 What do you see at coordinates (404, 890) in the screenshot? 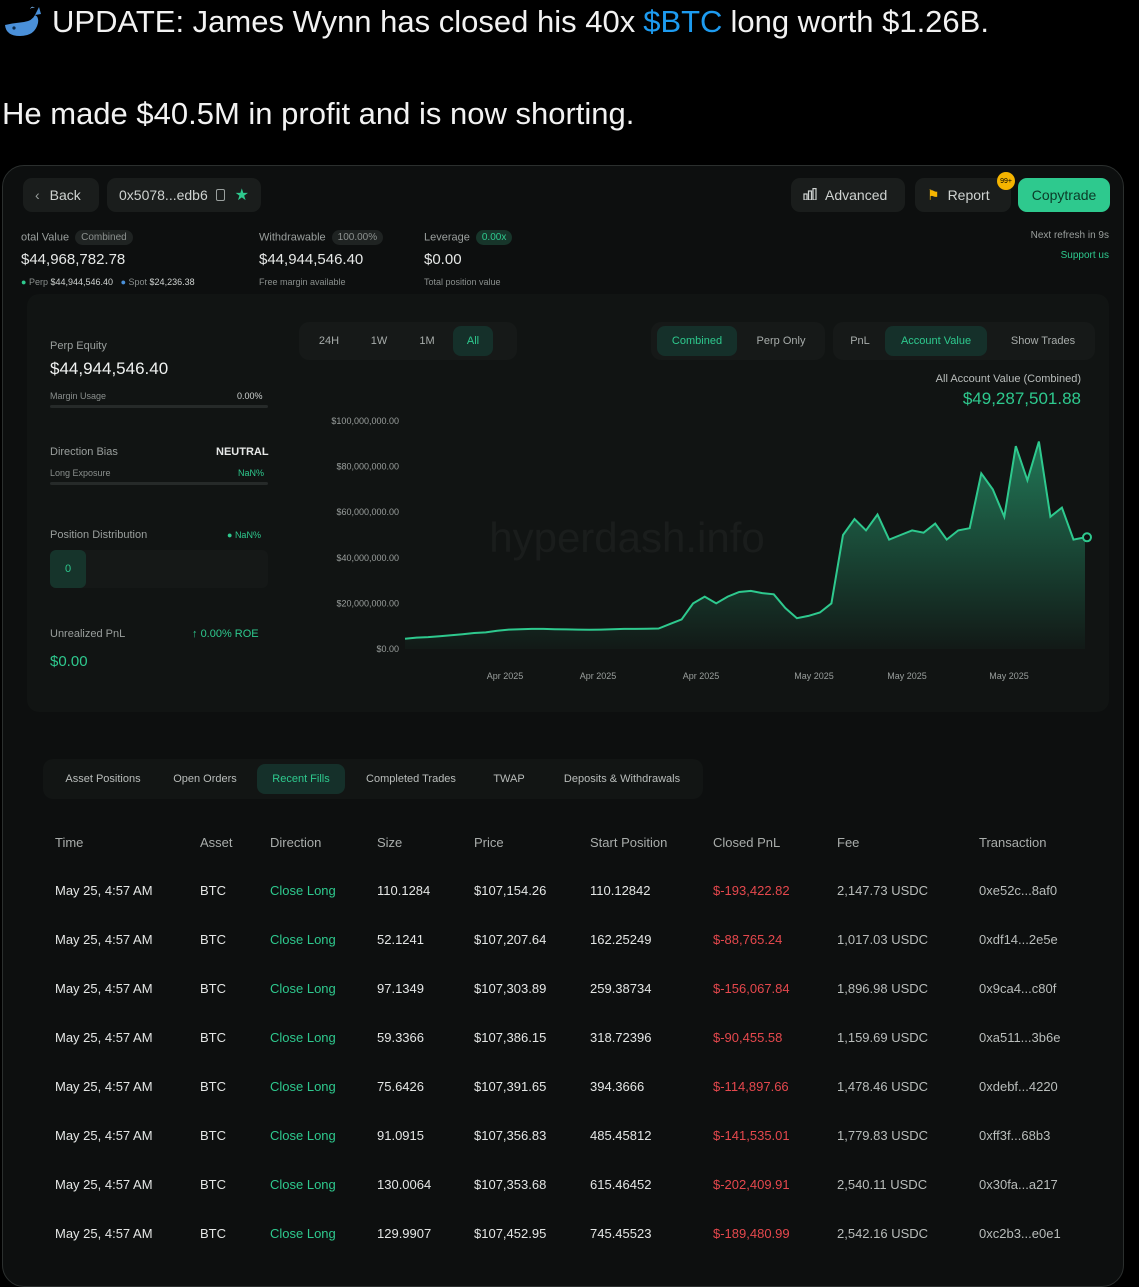
I see `fill-size: 110.1284` at bounding box center [404, 890].